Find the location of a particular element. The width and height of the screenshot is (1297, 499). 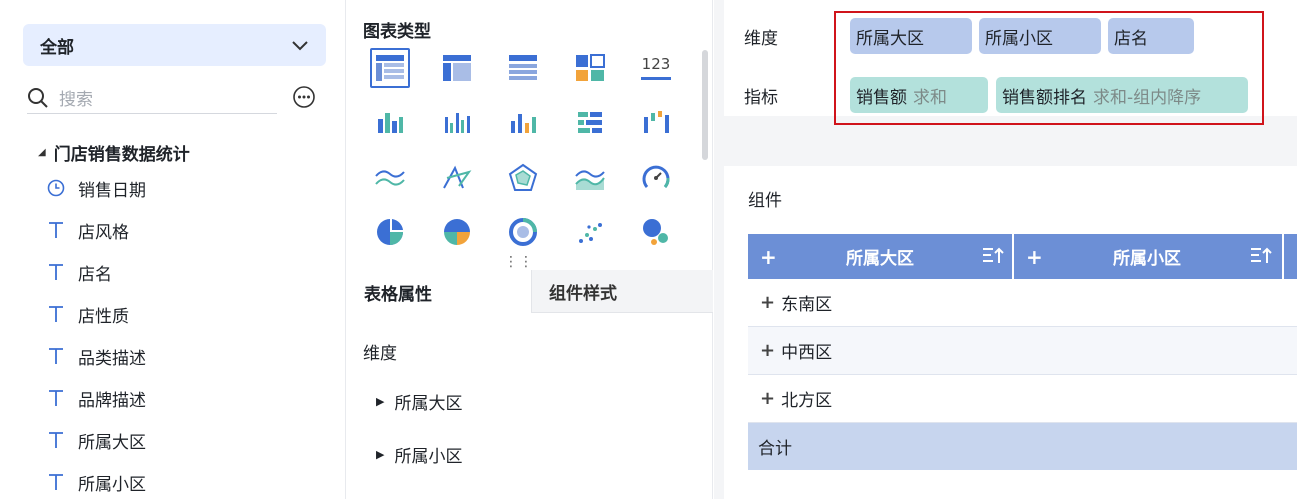

clock-icon is located at coordinates (56, 188).